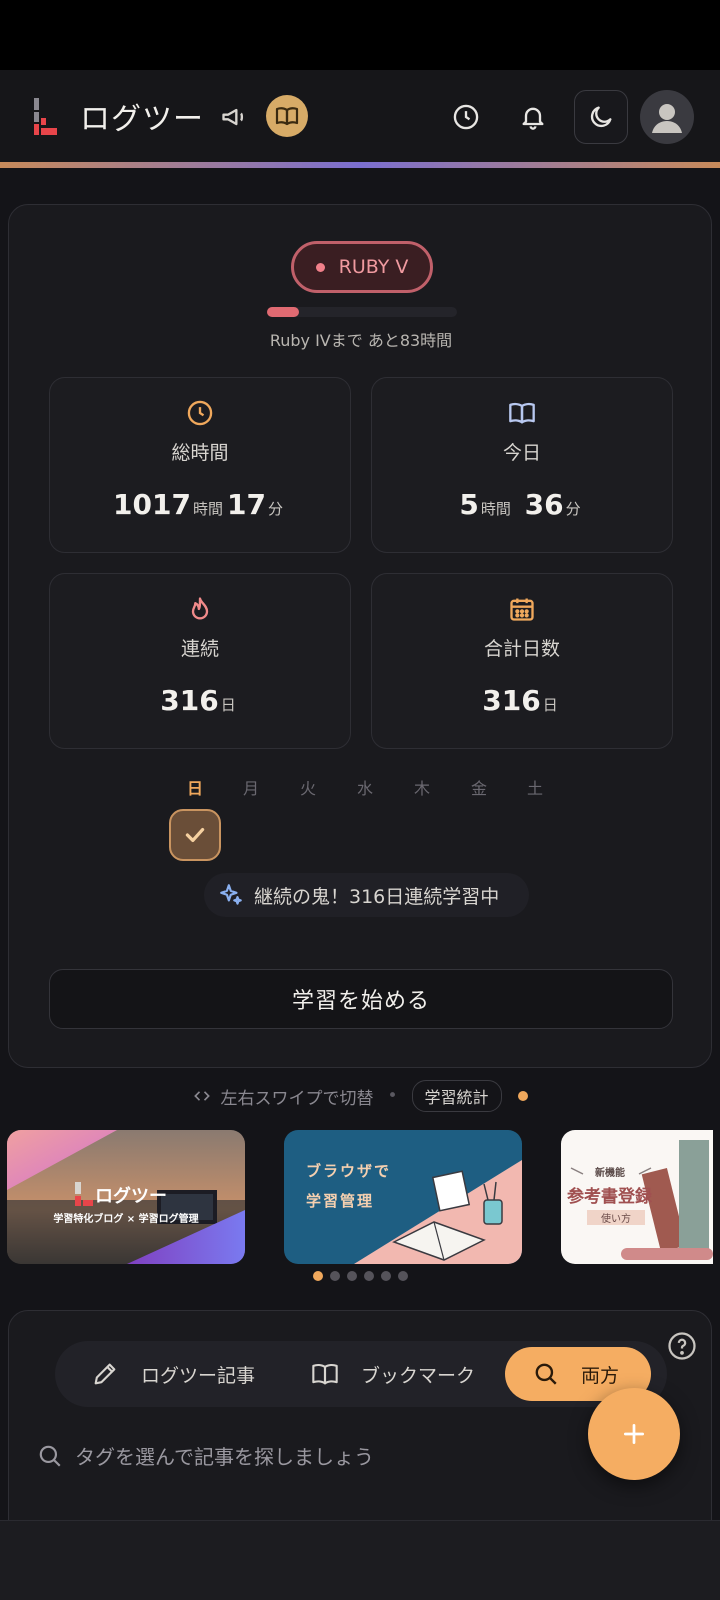  Describe the element at coordinates (198, 504) in the screenshot. I see `stat-value: 1017 時間 17 分` at that location.